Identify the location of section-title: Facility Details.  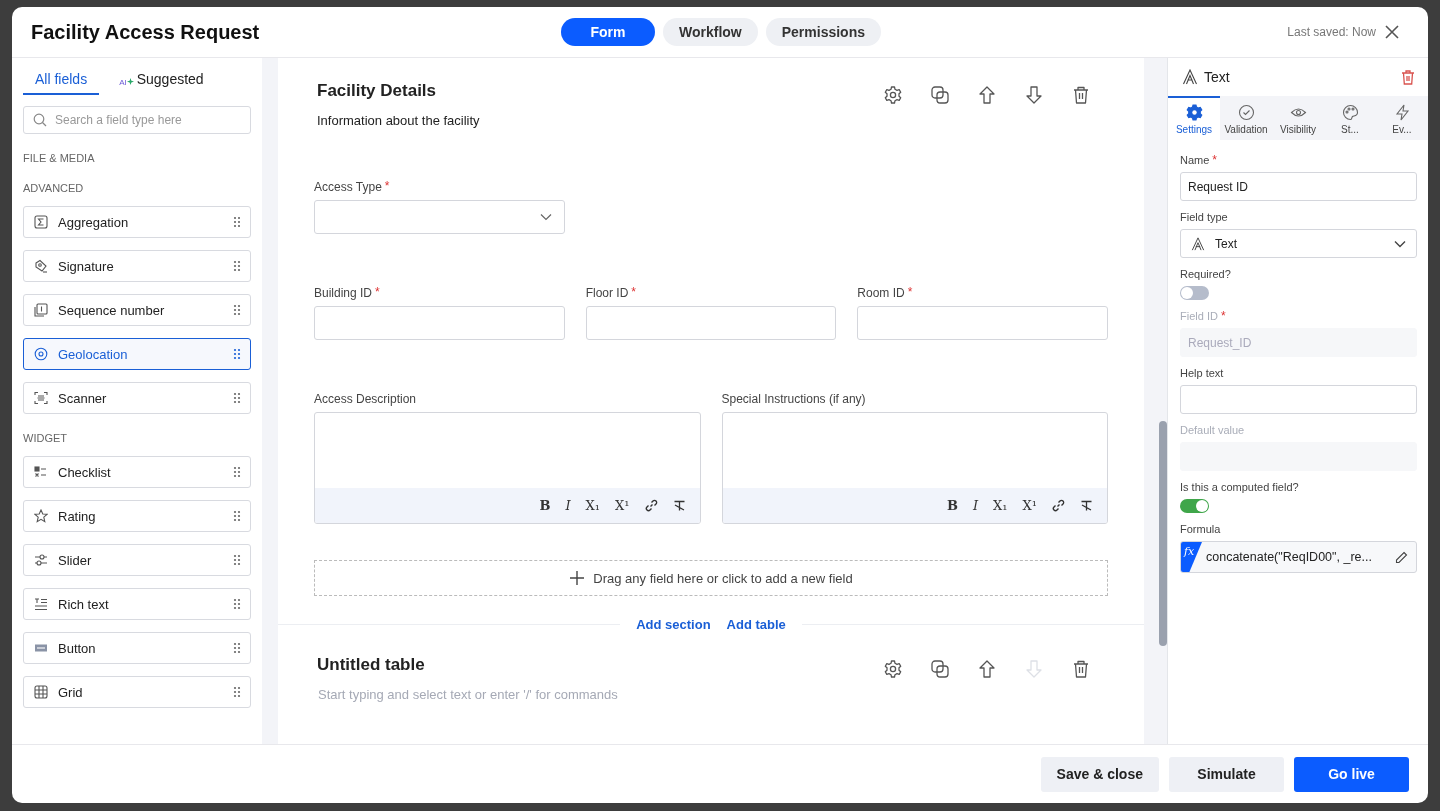
(377, 91).